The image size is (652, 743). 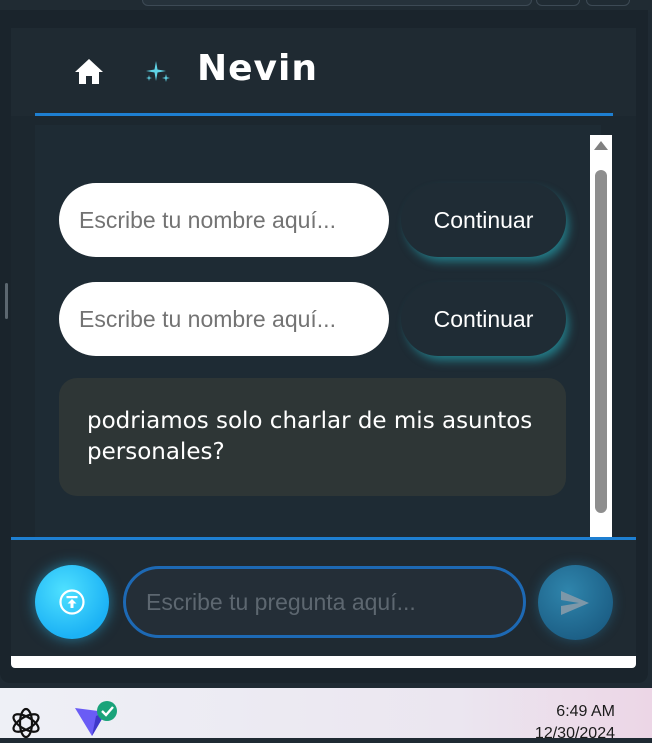 I want to click on scrollbar, so click(x=601, y=341).